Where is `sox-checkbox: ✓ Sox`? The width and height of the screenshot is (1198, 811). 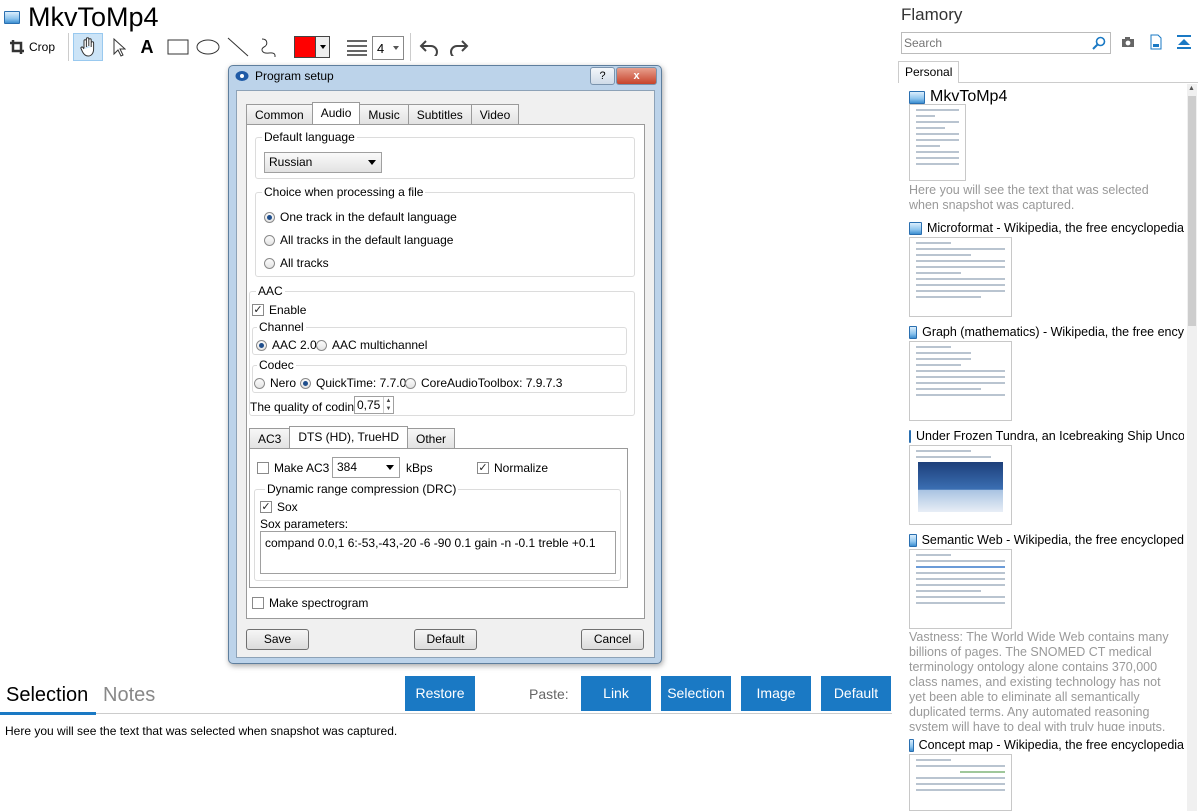 sox-checkbox: ✓ Sox is located at coordinates (279, 507).